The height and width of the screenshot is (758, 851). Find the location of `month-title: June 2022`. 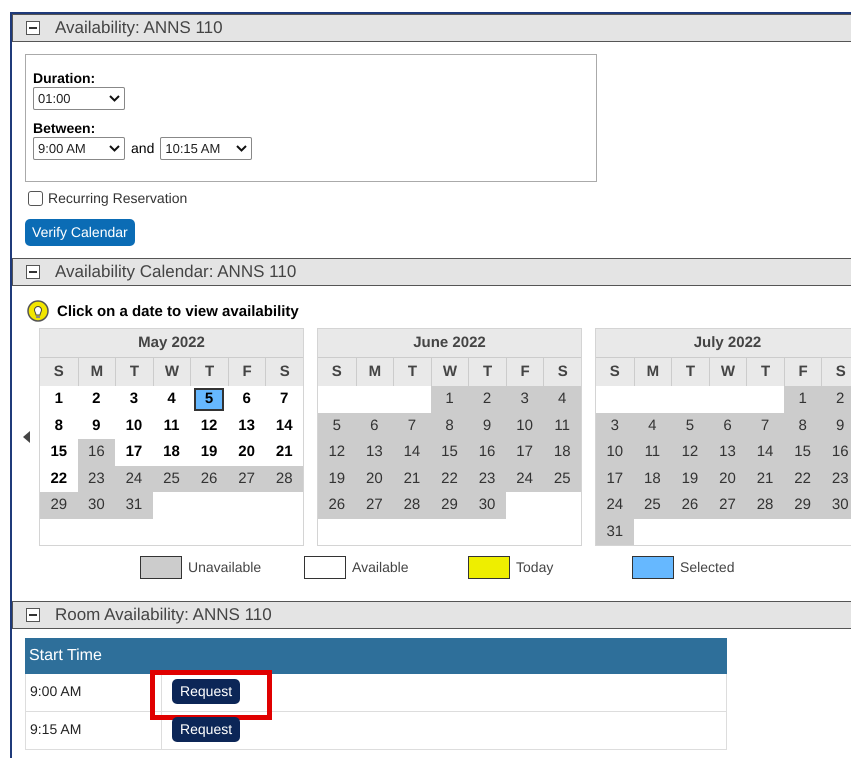

month-title: June 2022 is located at coordinates (449, 343).